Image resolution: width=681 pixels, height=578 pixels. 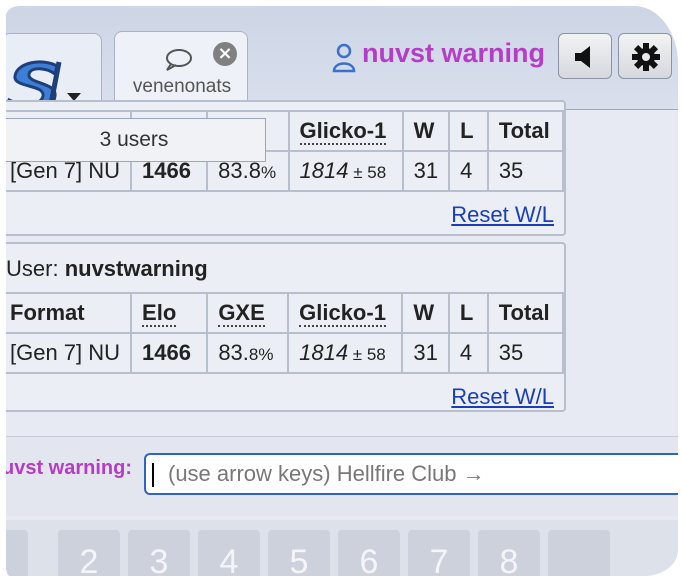 I want to click on settings-button, so click(x=645, y=56).